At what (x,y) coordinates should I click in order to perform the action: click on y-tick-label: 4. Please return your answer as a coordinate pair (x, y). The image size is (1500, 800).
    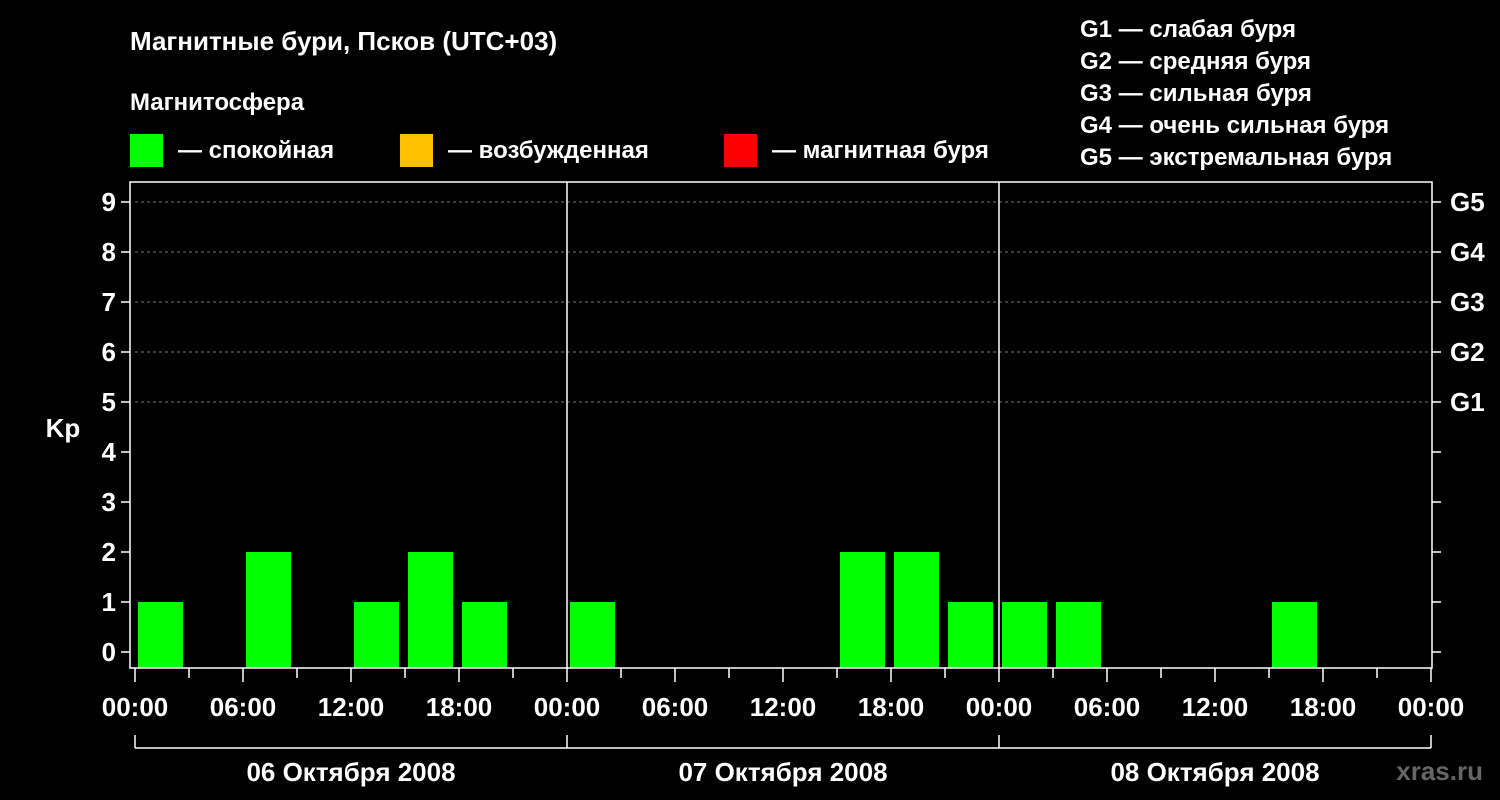
    Looking at the image, I should click on (109, 452).